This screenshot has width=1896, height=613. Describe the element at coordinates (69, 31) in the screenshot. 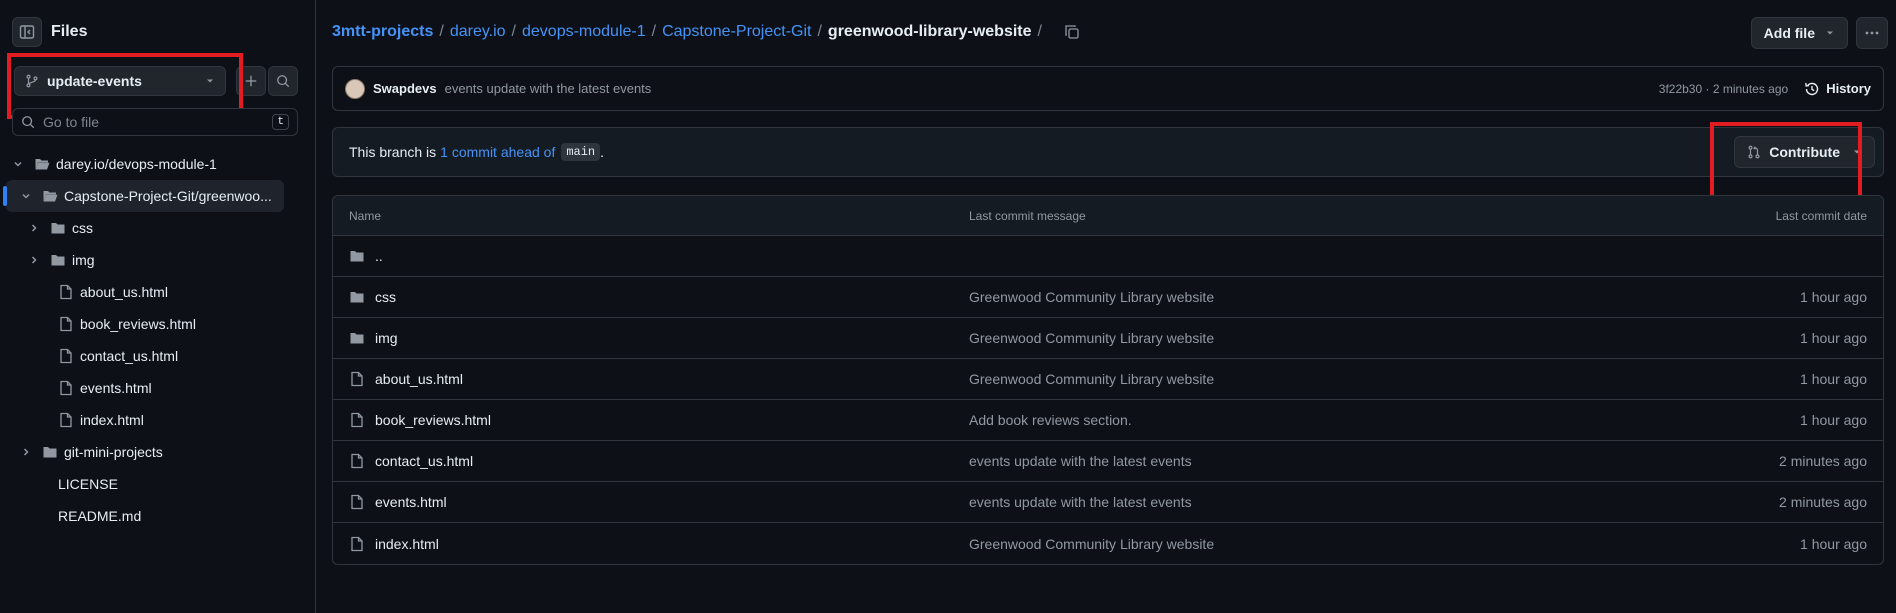

I see `sidebar-title: Files` at that location.